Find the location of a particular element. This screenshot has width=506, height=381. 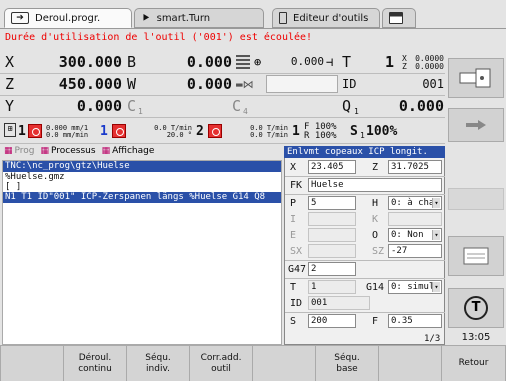

subtab-process-label: Processus is located at coordinates (73, 151).